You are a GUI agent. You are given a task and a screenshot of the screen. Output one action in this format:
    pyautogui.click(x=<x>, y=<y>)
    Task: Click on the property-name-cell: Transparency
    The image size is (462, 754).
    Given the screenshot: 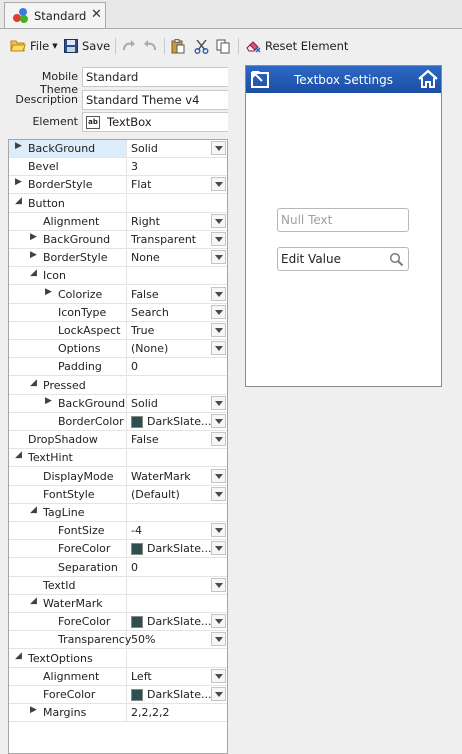 What is the action you would take?
    pyautogui.click(x=70, y=639)
    